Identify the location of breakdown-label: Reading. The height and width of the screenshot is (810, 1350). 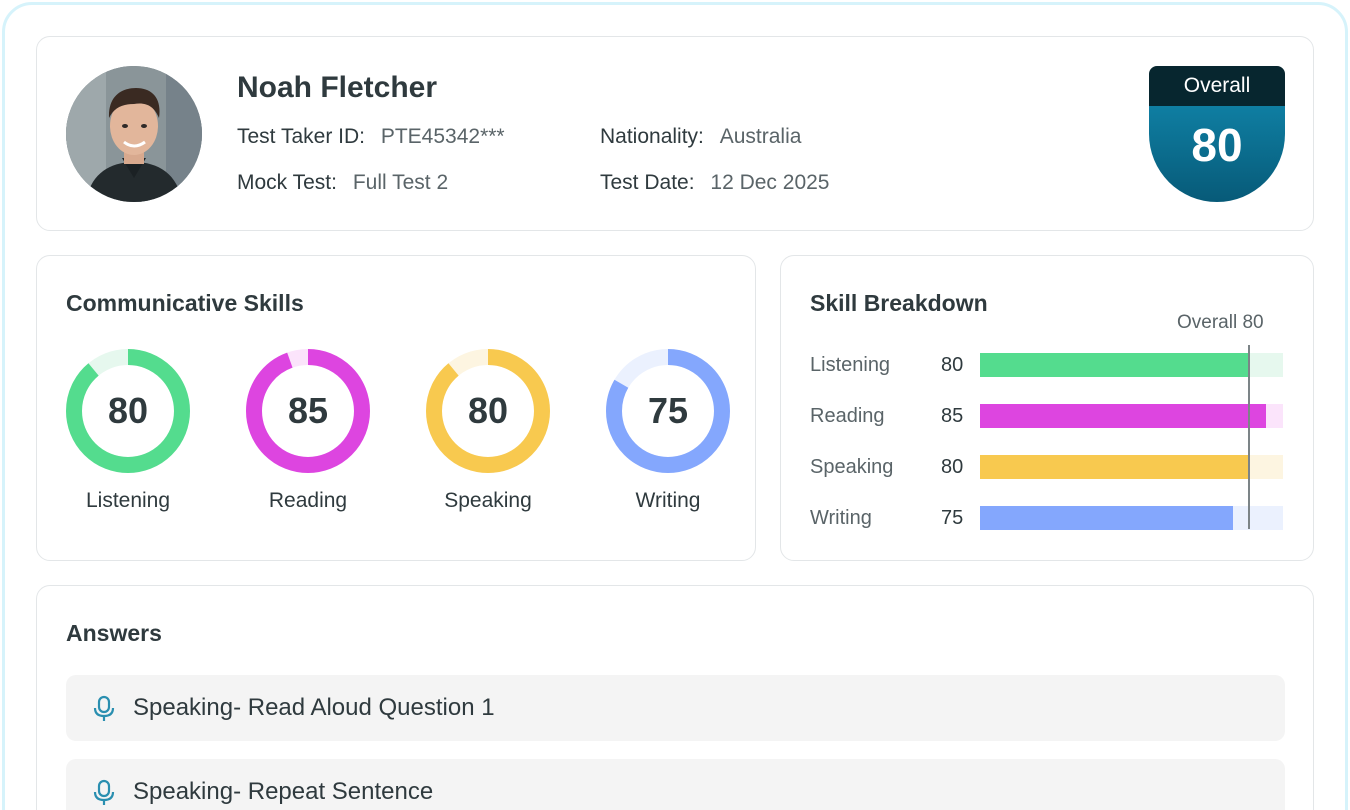
(847, 416).